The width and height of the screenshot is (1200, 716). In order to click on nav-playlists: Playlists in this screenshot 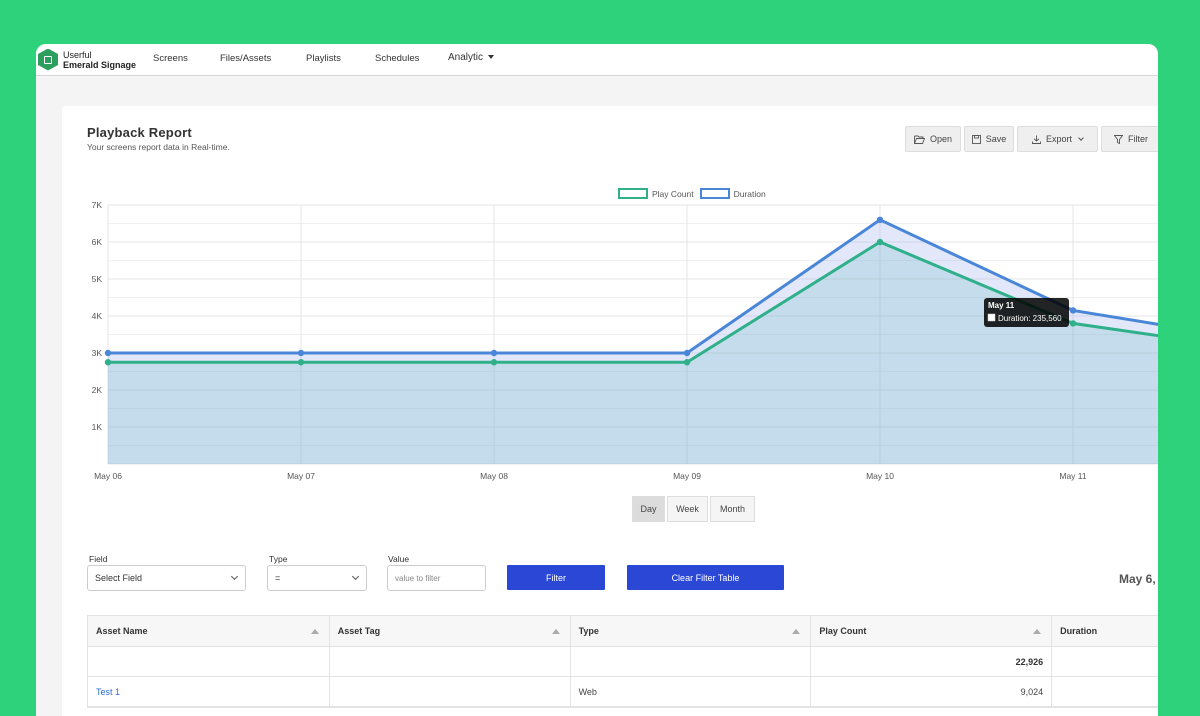, I will do `click(323, 58)`.